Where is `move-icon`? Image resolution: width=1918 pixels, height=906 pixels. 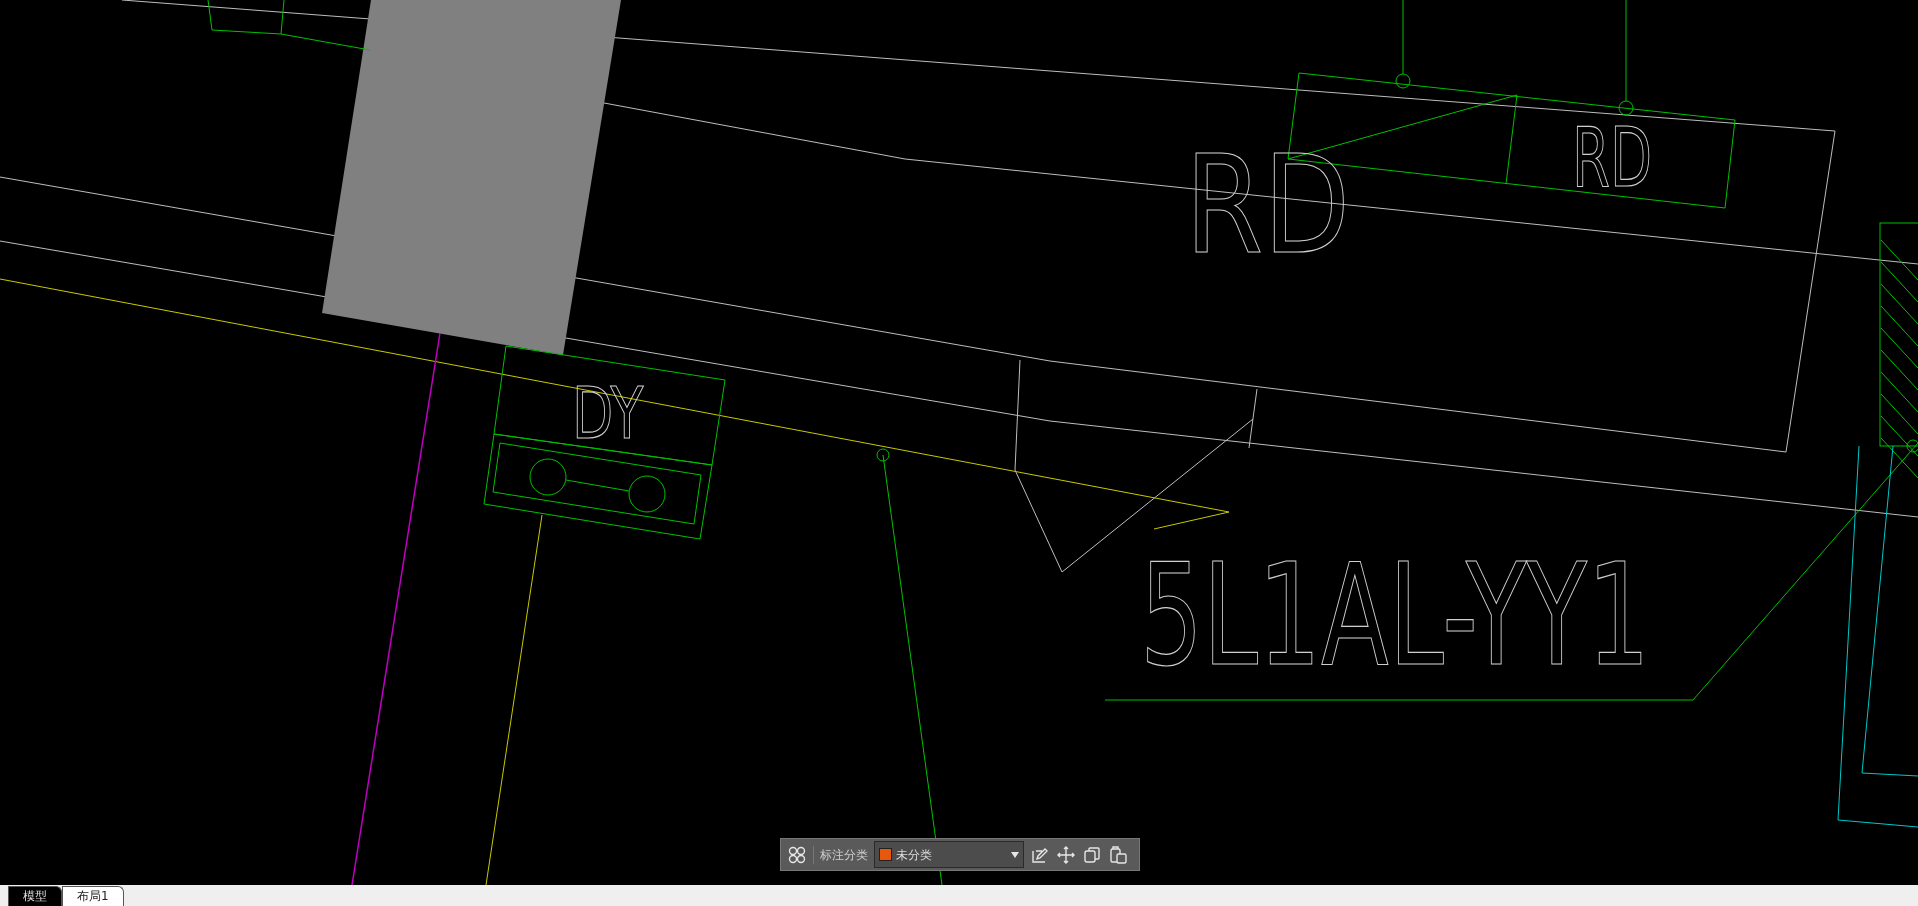
move-icon is located at coordinates (1066, 854).